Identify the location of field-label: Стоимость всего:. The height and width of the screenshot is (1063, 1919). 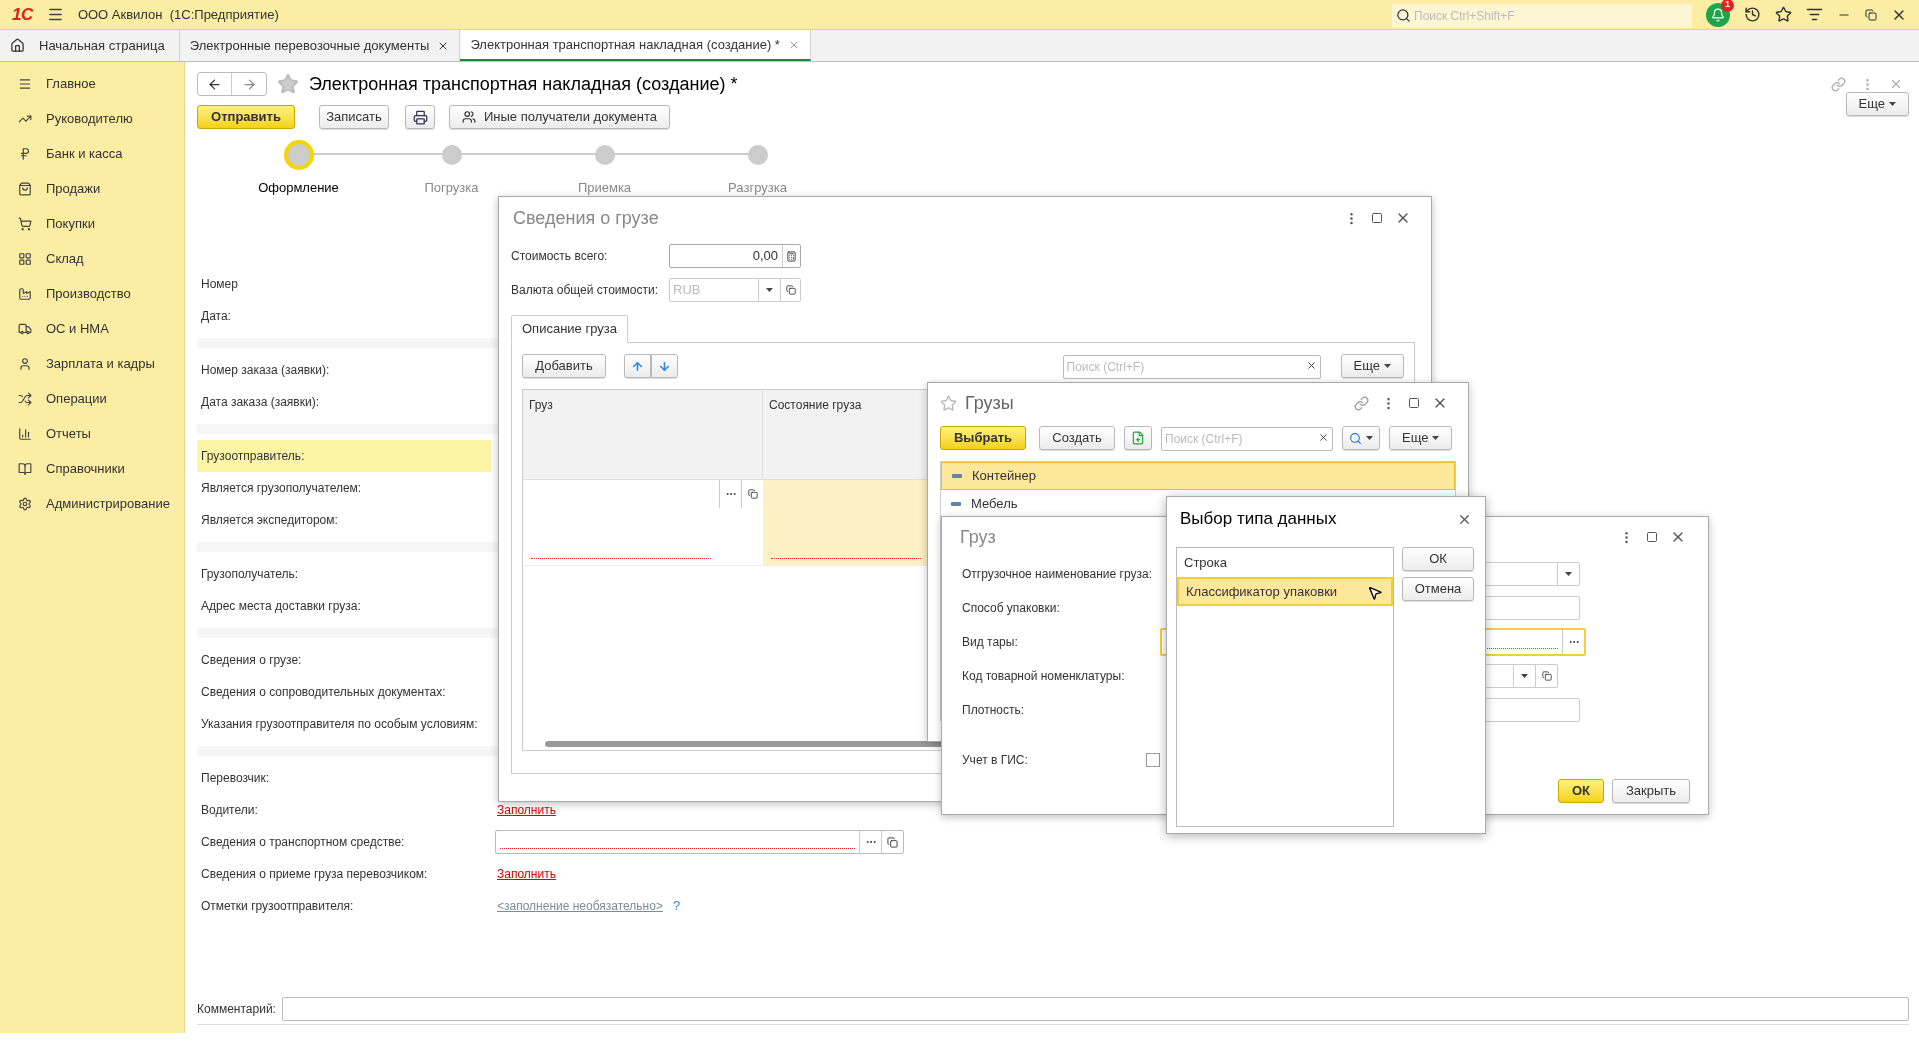
(560, 256).